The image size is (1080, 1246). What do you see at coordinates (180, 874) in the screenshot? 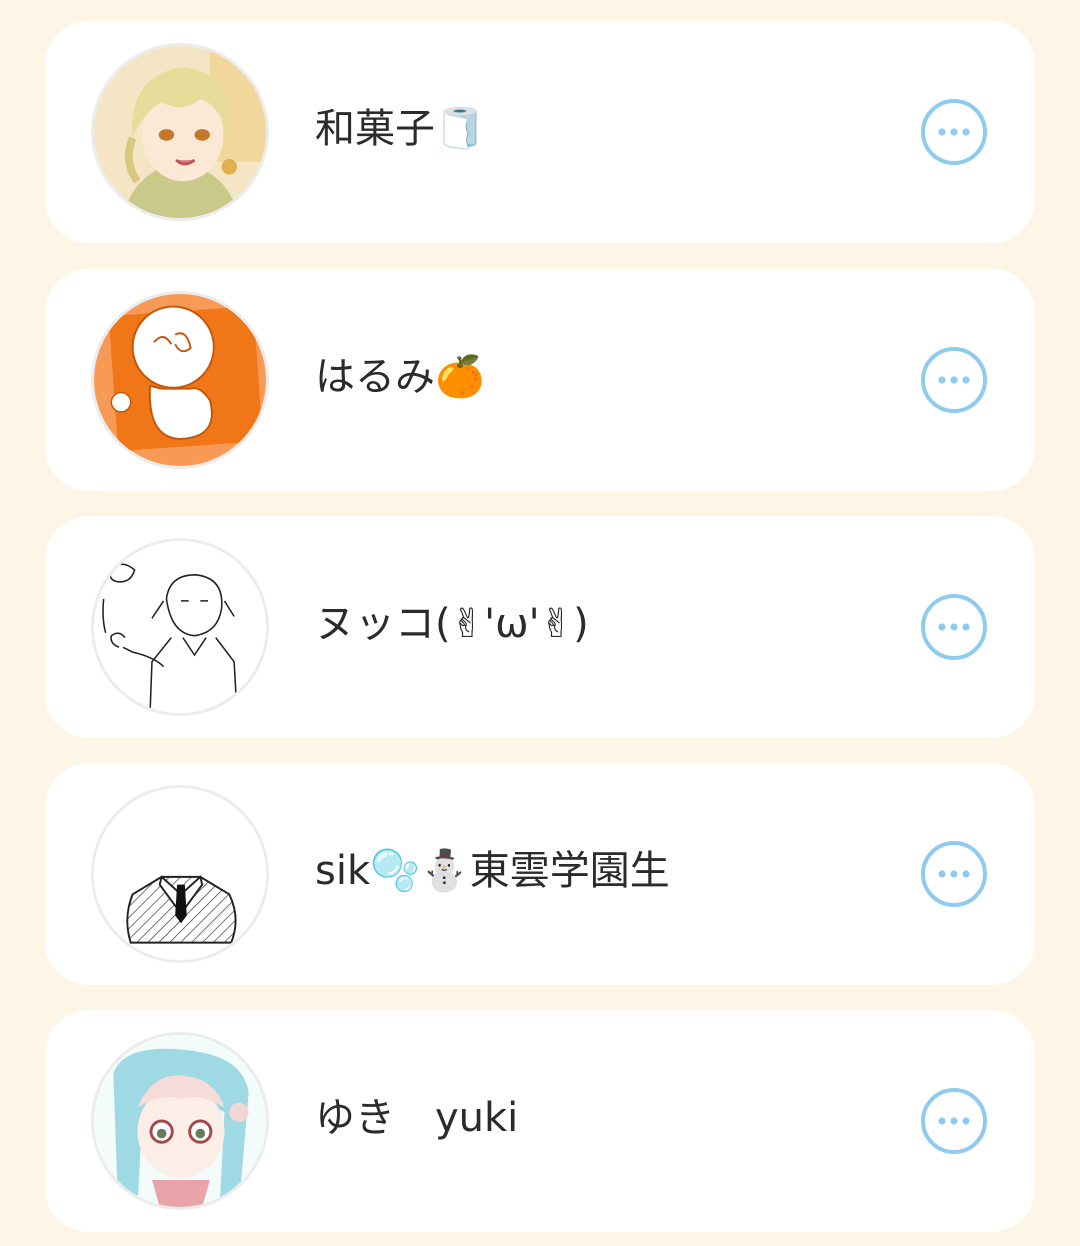
I see `suit-and-tie-avatar-icon` at bounding box center [180, 874].